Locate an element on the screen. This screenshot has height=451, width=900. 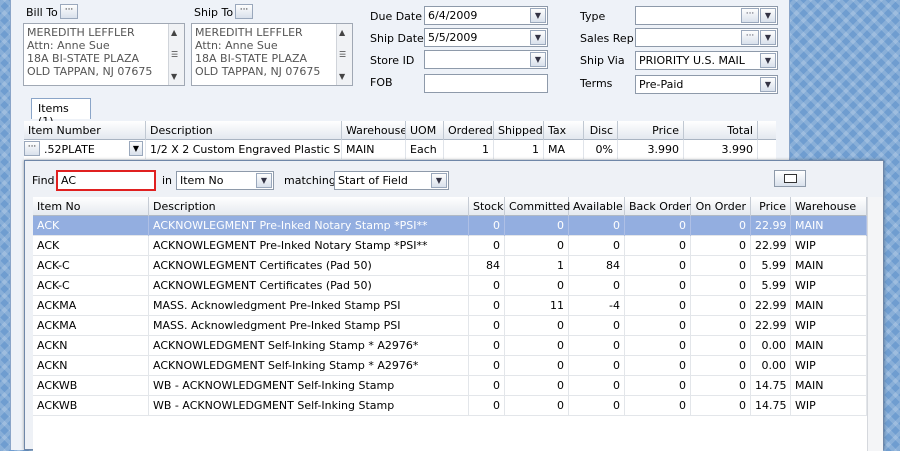
stock-cell: 84 is located at coordinates (487, 266).